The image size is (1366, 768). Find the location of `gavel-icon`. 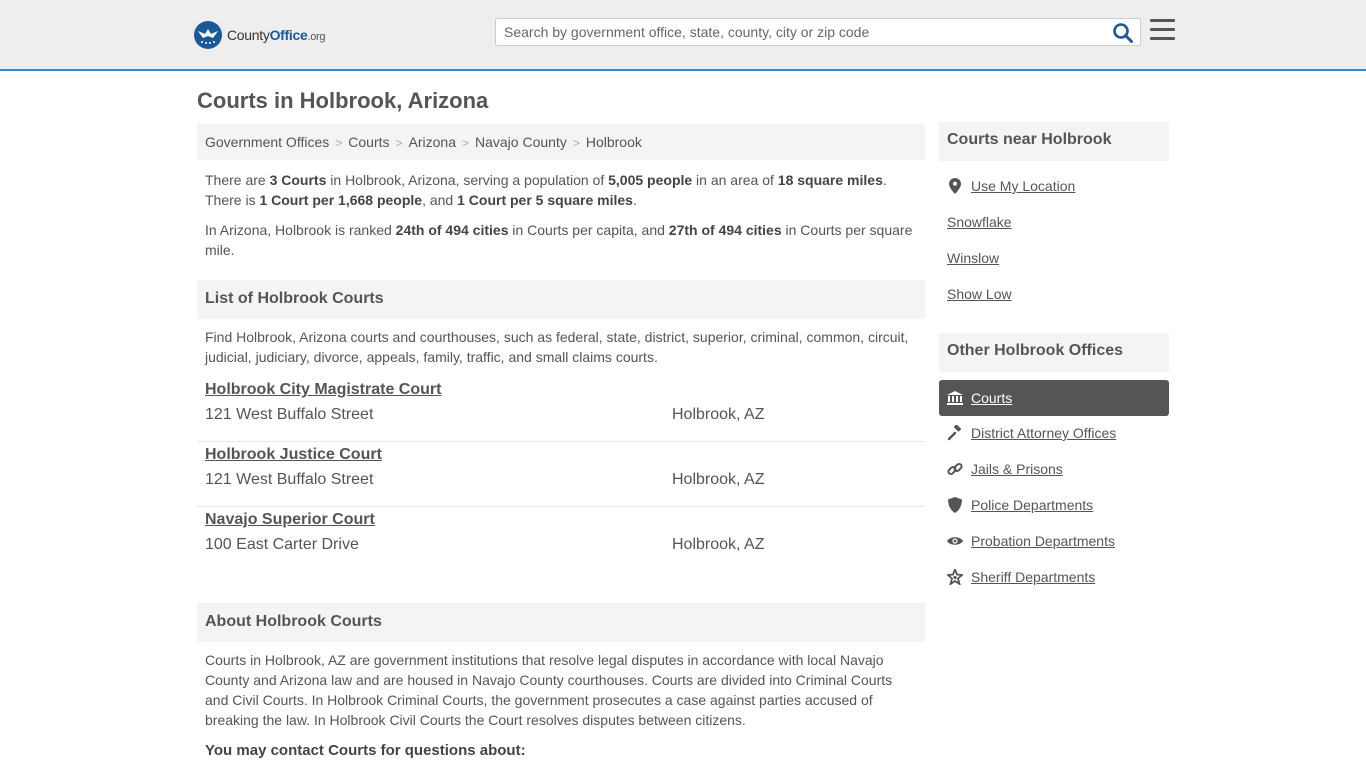

gavel-icon is located at coordinates (955, 433).